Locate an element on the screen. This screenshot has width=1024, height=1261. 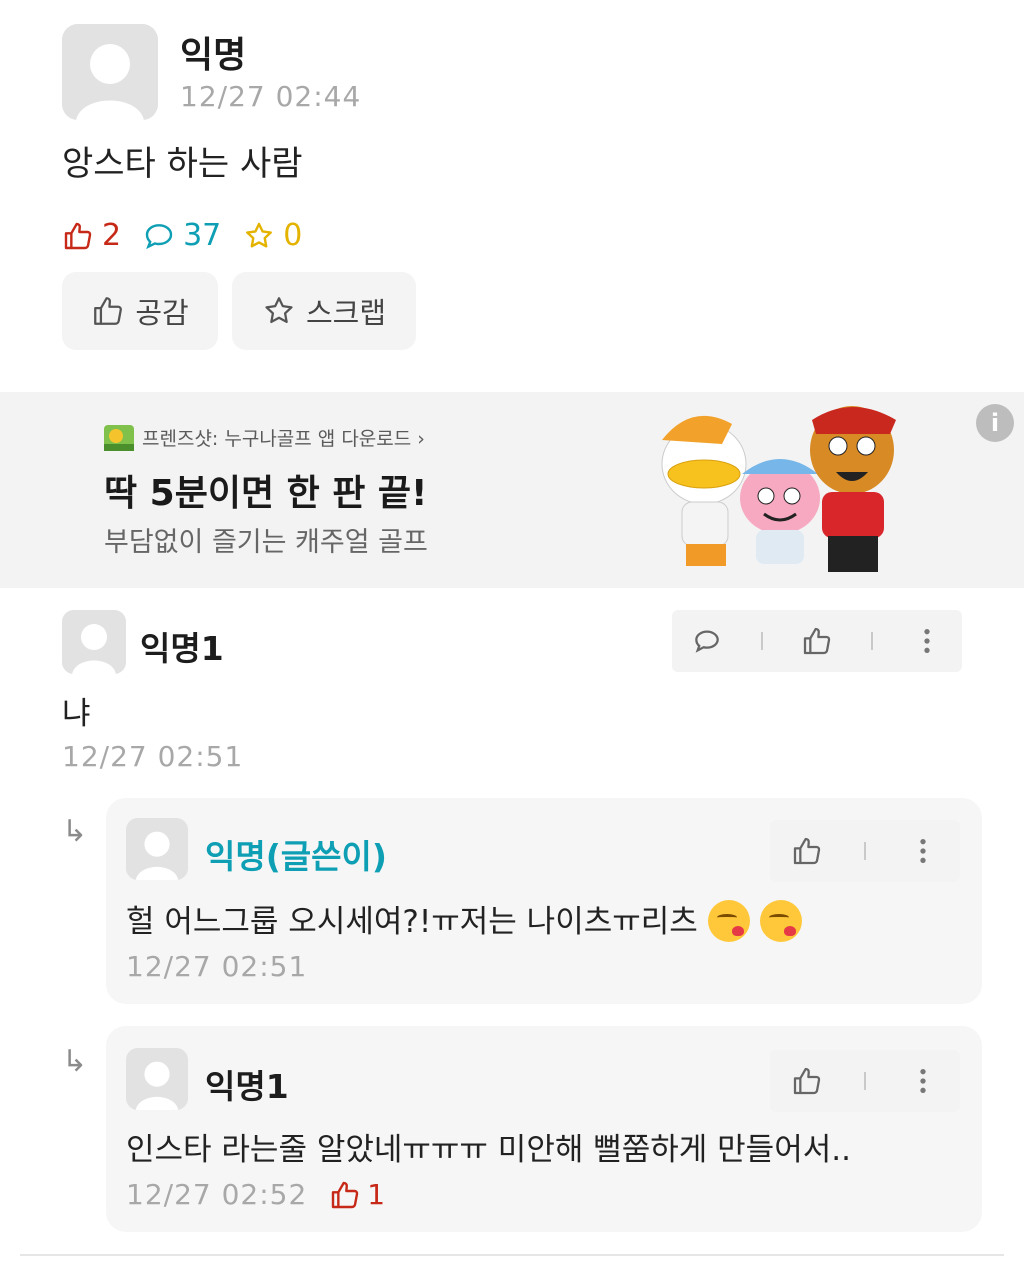
comment-toolbar is located at coordinates (817, 641).